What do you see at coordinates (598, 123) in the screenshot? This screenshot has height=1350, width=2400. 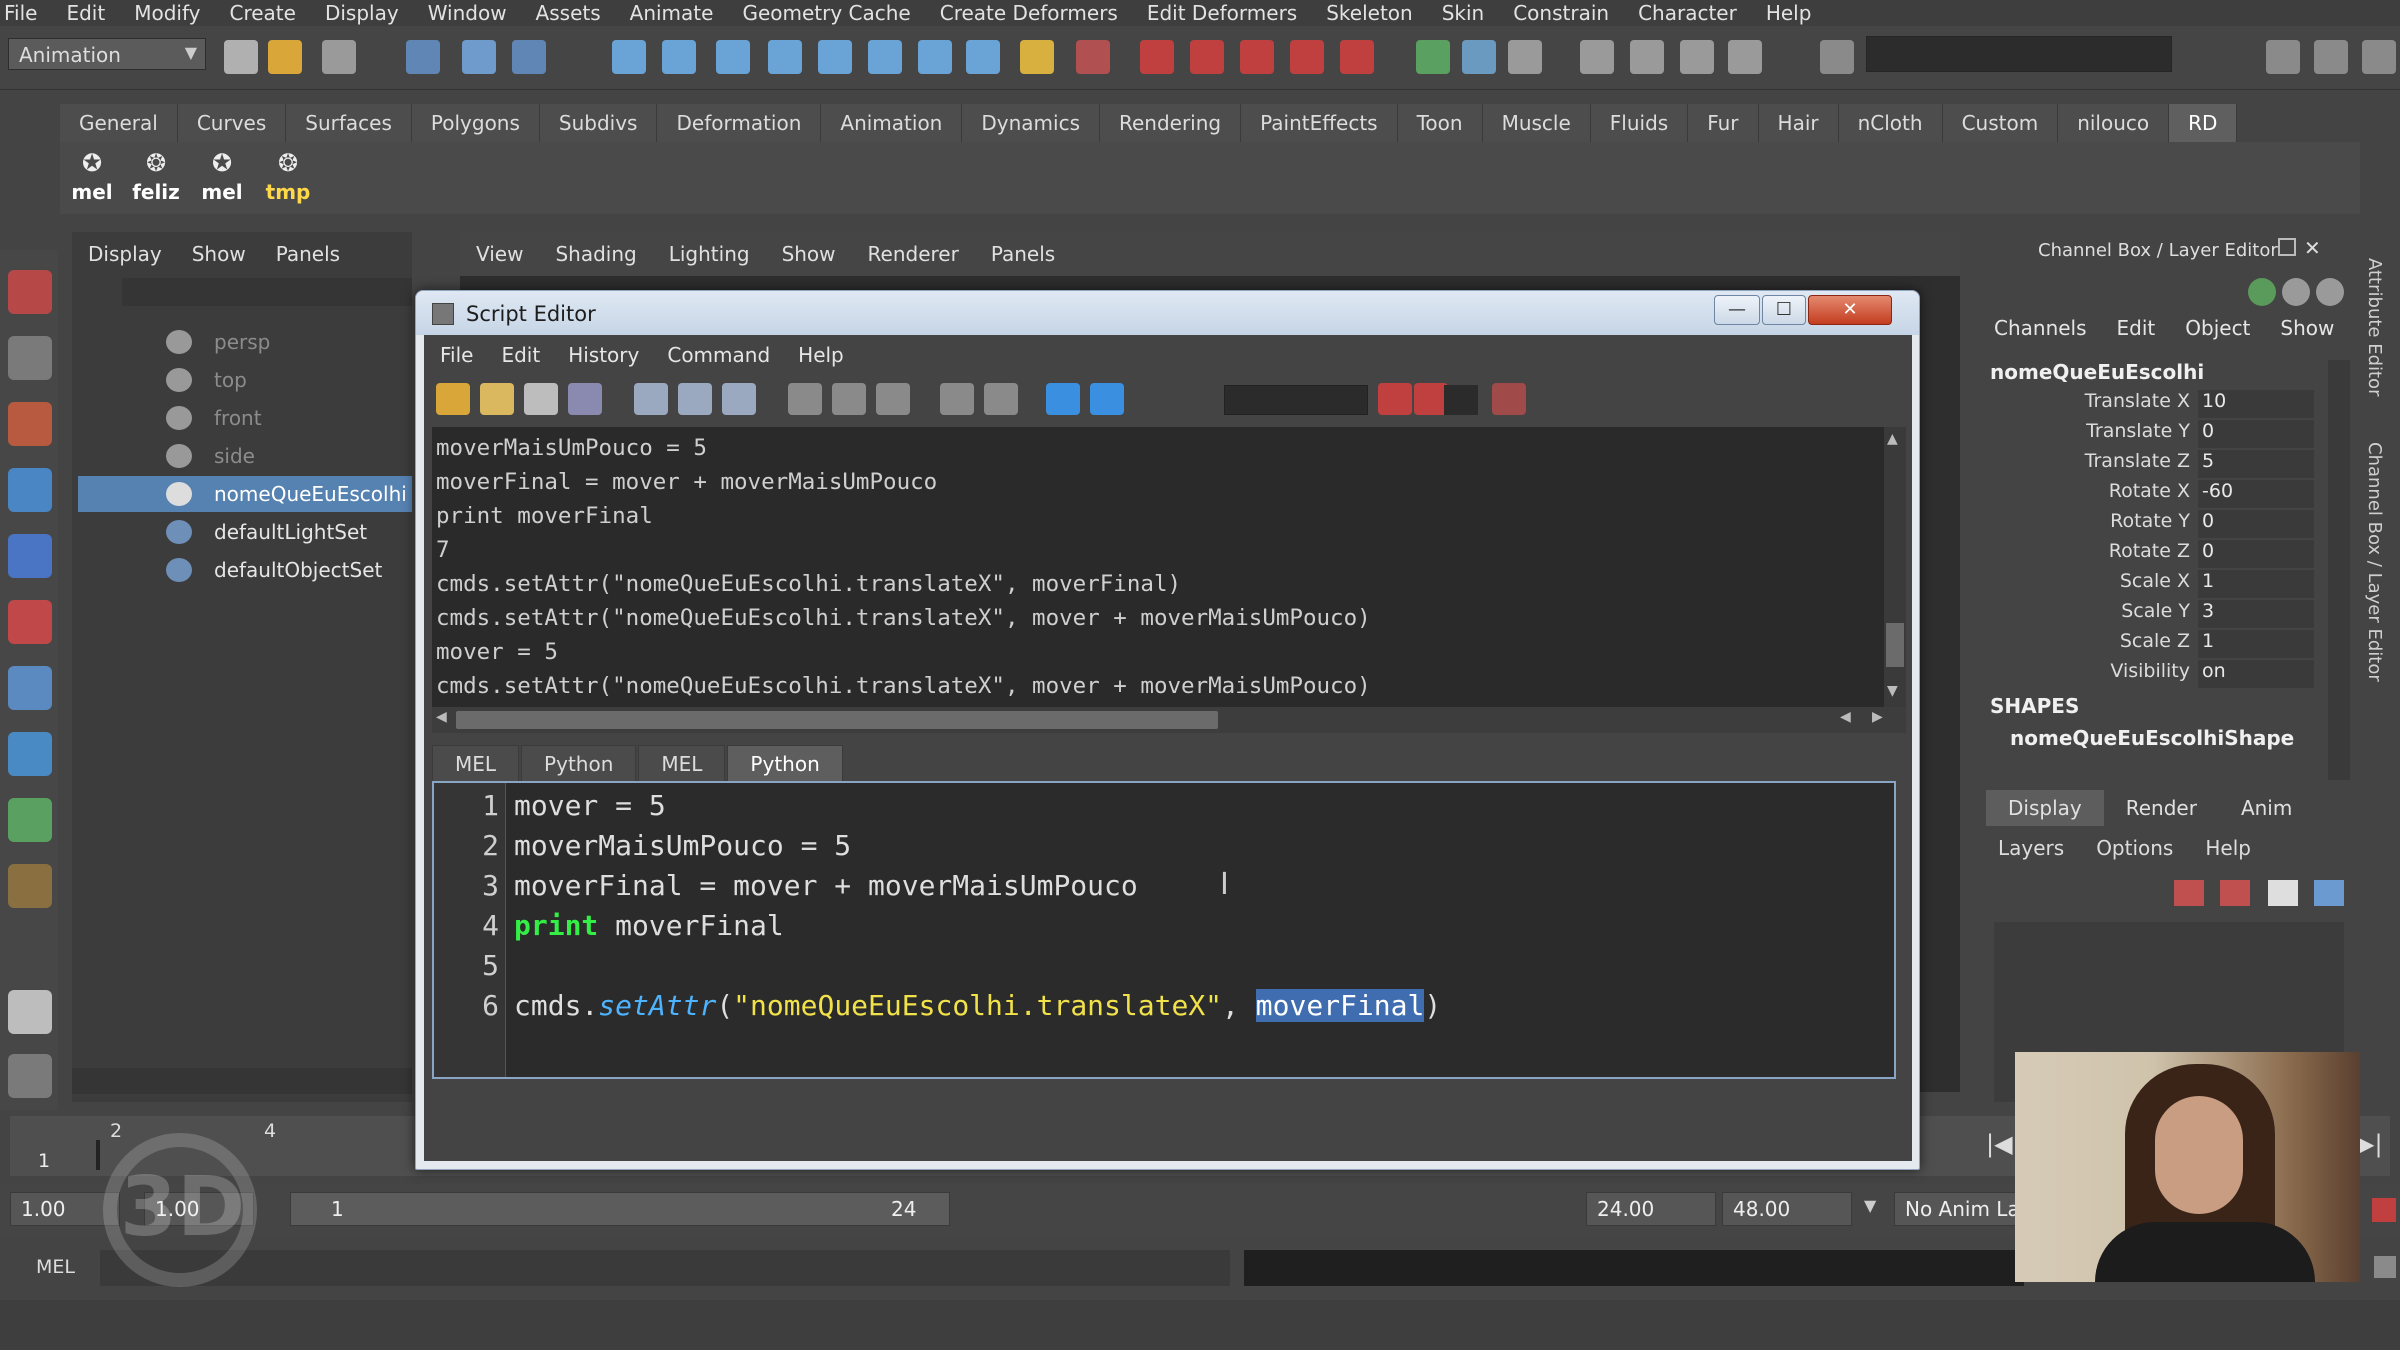 I see `shelf-tab-subdivs: Subdivs` at bounding box center [598, 123].